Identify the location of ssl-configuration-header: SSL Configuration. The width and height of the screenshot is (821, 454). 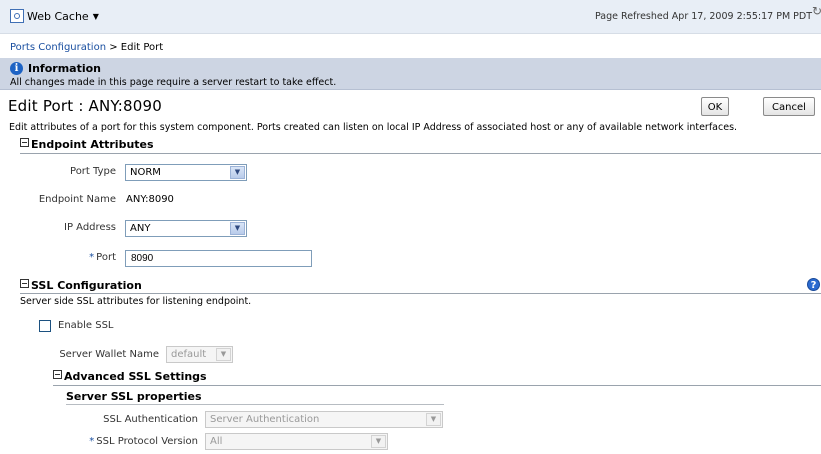
(81, 285).